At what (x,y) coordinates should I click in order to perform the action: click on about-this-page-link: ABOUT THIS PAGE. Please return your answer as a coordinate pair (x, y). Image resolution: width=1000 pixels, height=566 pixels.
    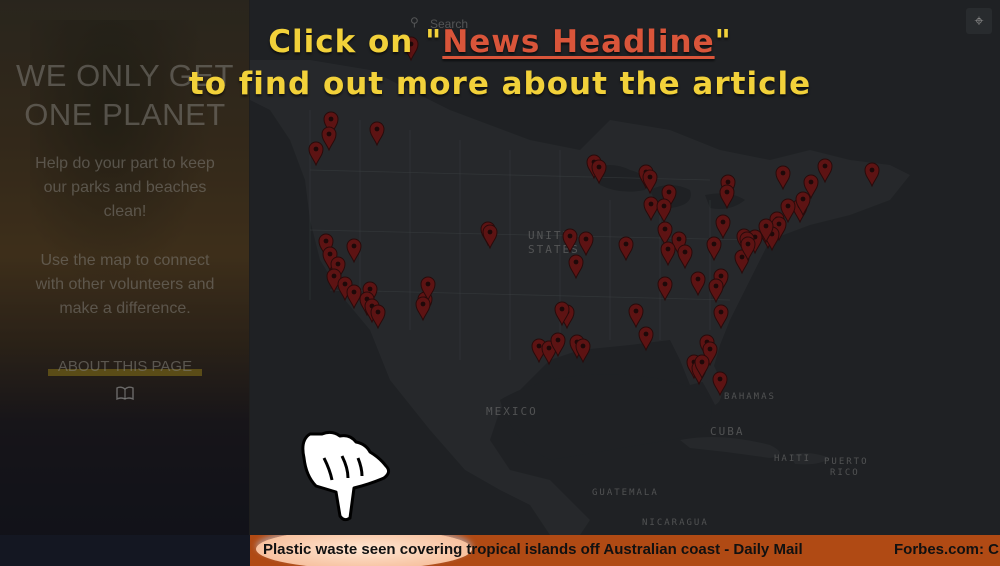
    Looking at the image, I should click on (125, 367).